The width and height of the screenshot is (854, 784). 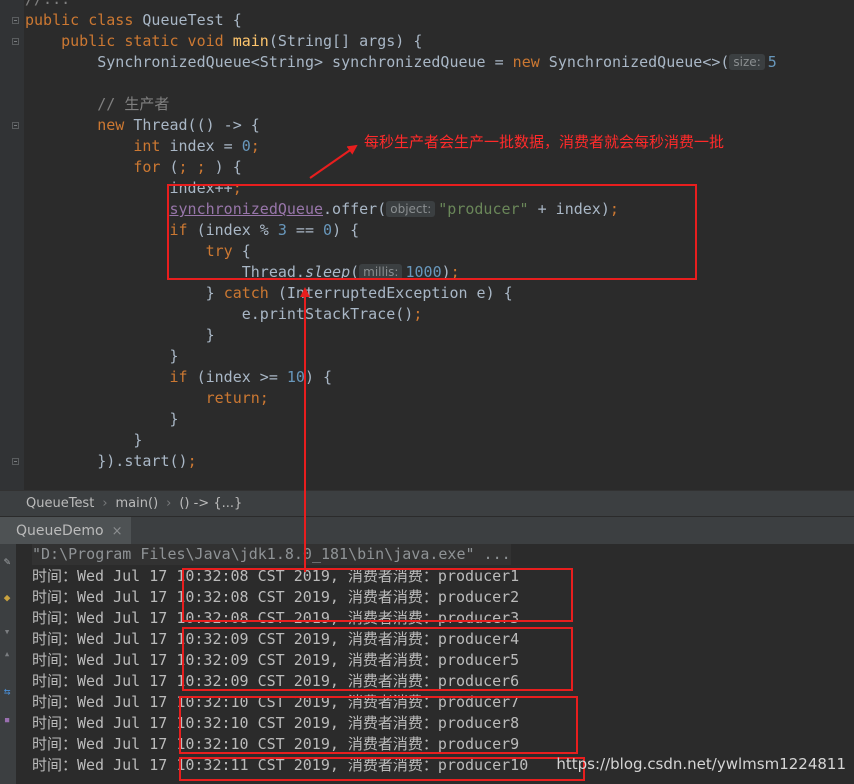 I want to click on code-token: main, so click(x=250, y=41).